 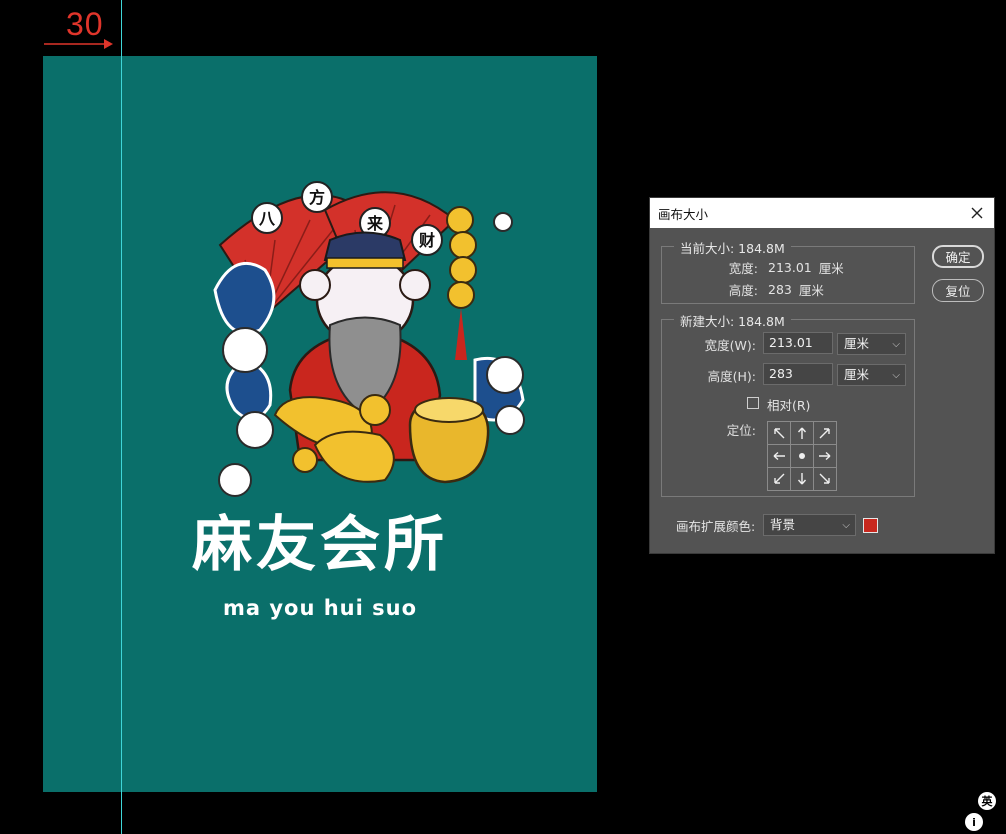 I want to click on arrow-down-right-icon, so click(x=824, y=478).